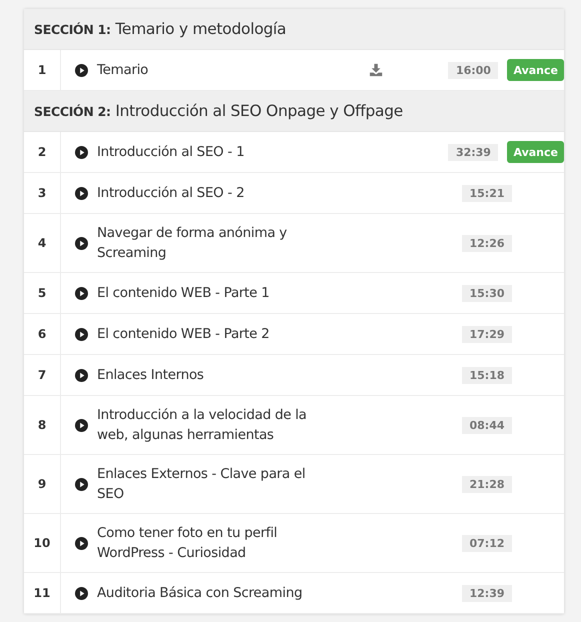  Describe the element at coordinates (487, 375) in the screenshot. I see `lesson-duration: 15:18` at that location.